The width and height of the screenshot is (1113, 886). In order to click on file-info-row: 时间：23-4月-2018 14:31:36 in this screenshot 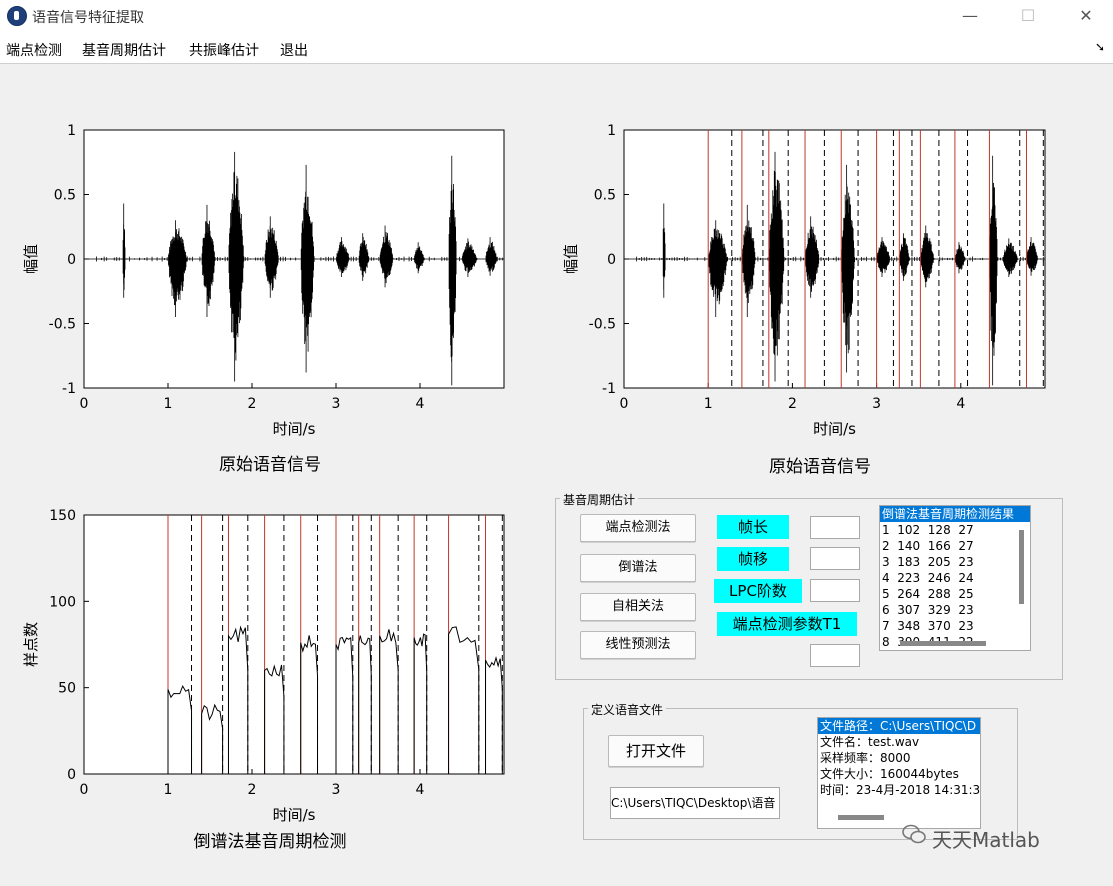, I will do `click(899, 790)`.